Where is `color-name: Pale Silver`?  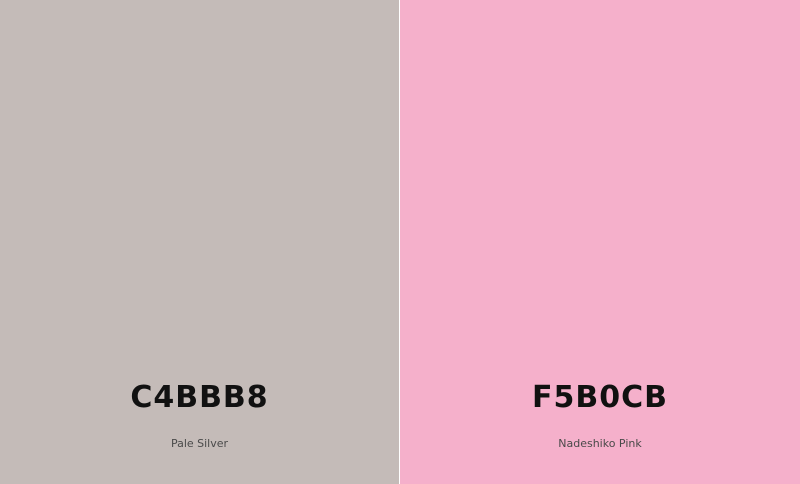
color-name: Pale Silver is located at coordinates (199, 443).